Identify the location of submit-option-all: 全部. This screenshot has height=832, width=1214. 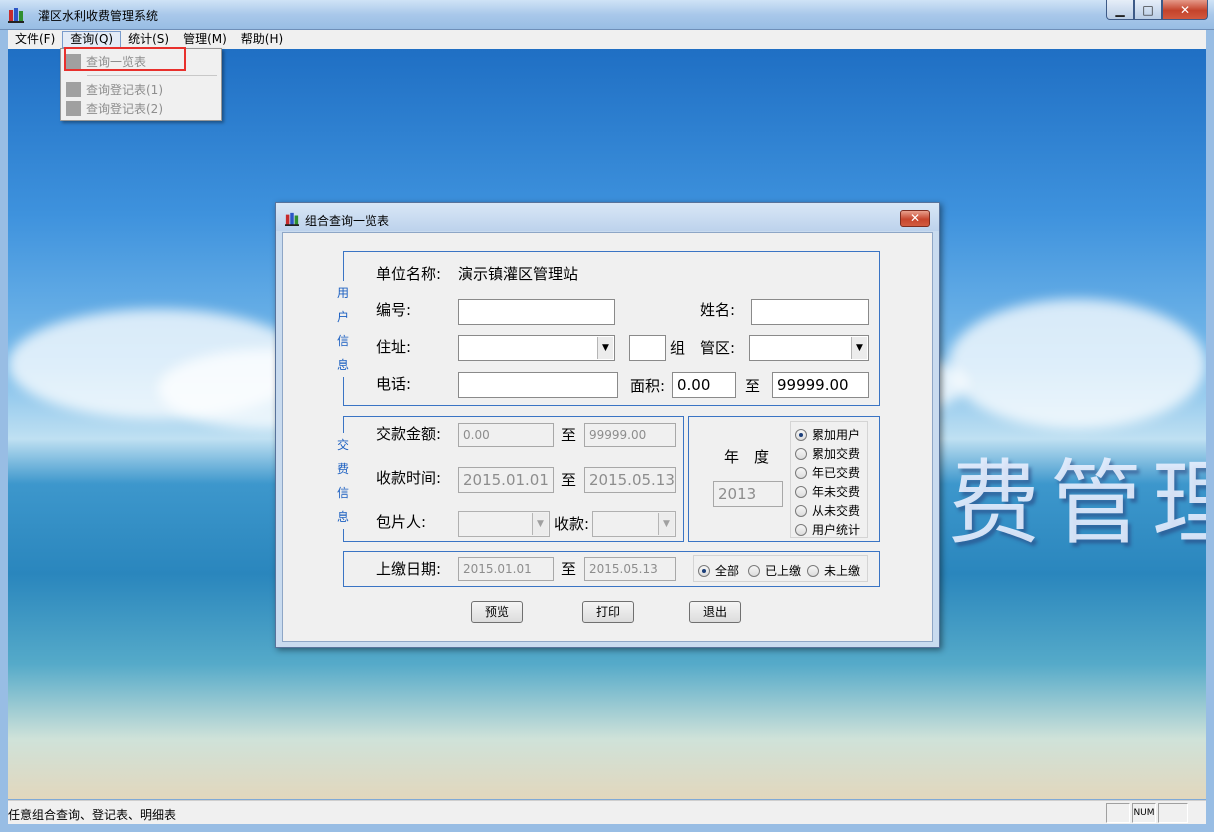
(718, 570).